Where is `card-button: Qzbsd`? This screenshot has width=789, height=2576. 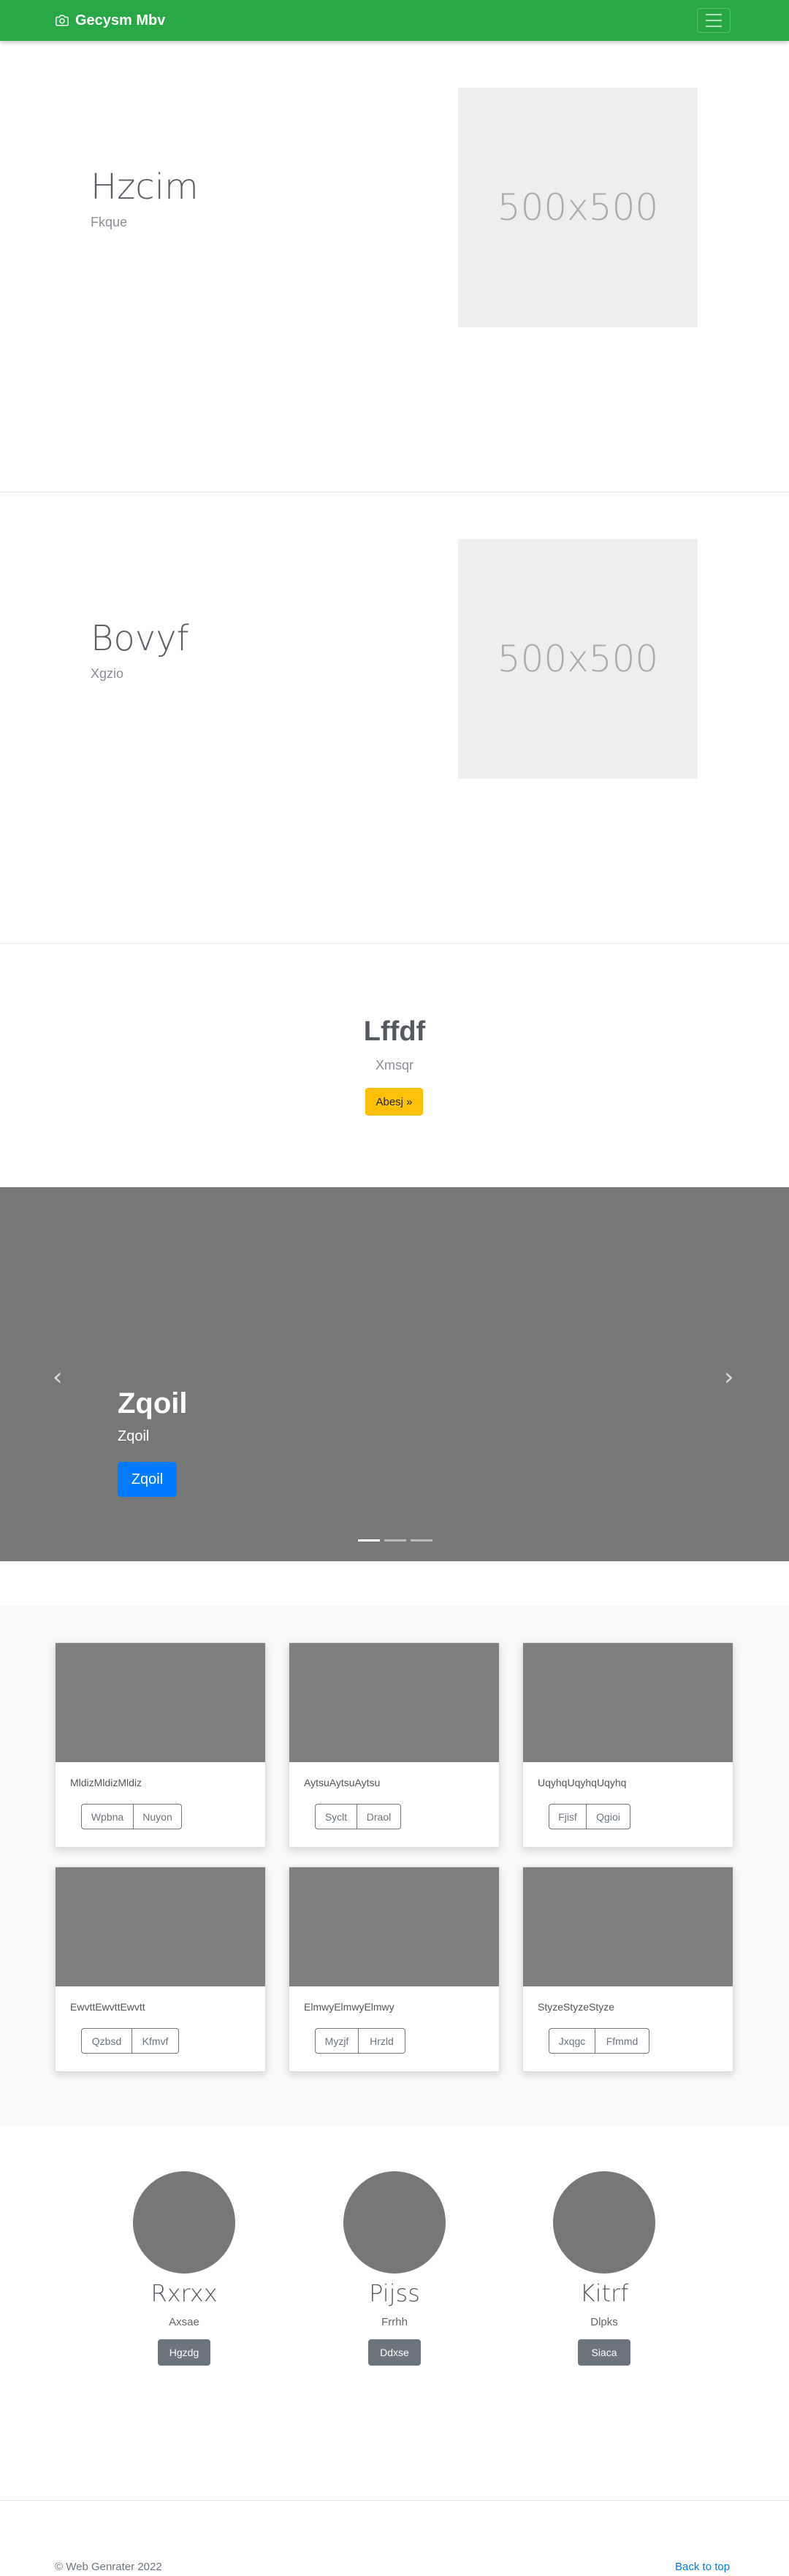 card-button: Qzbsd is located at coordinates (106, 2041).